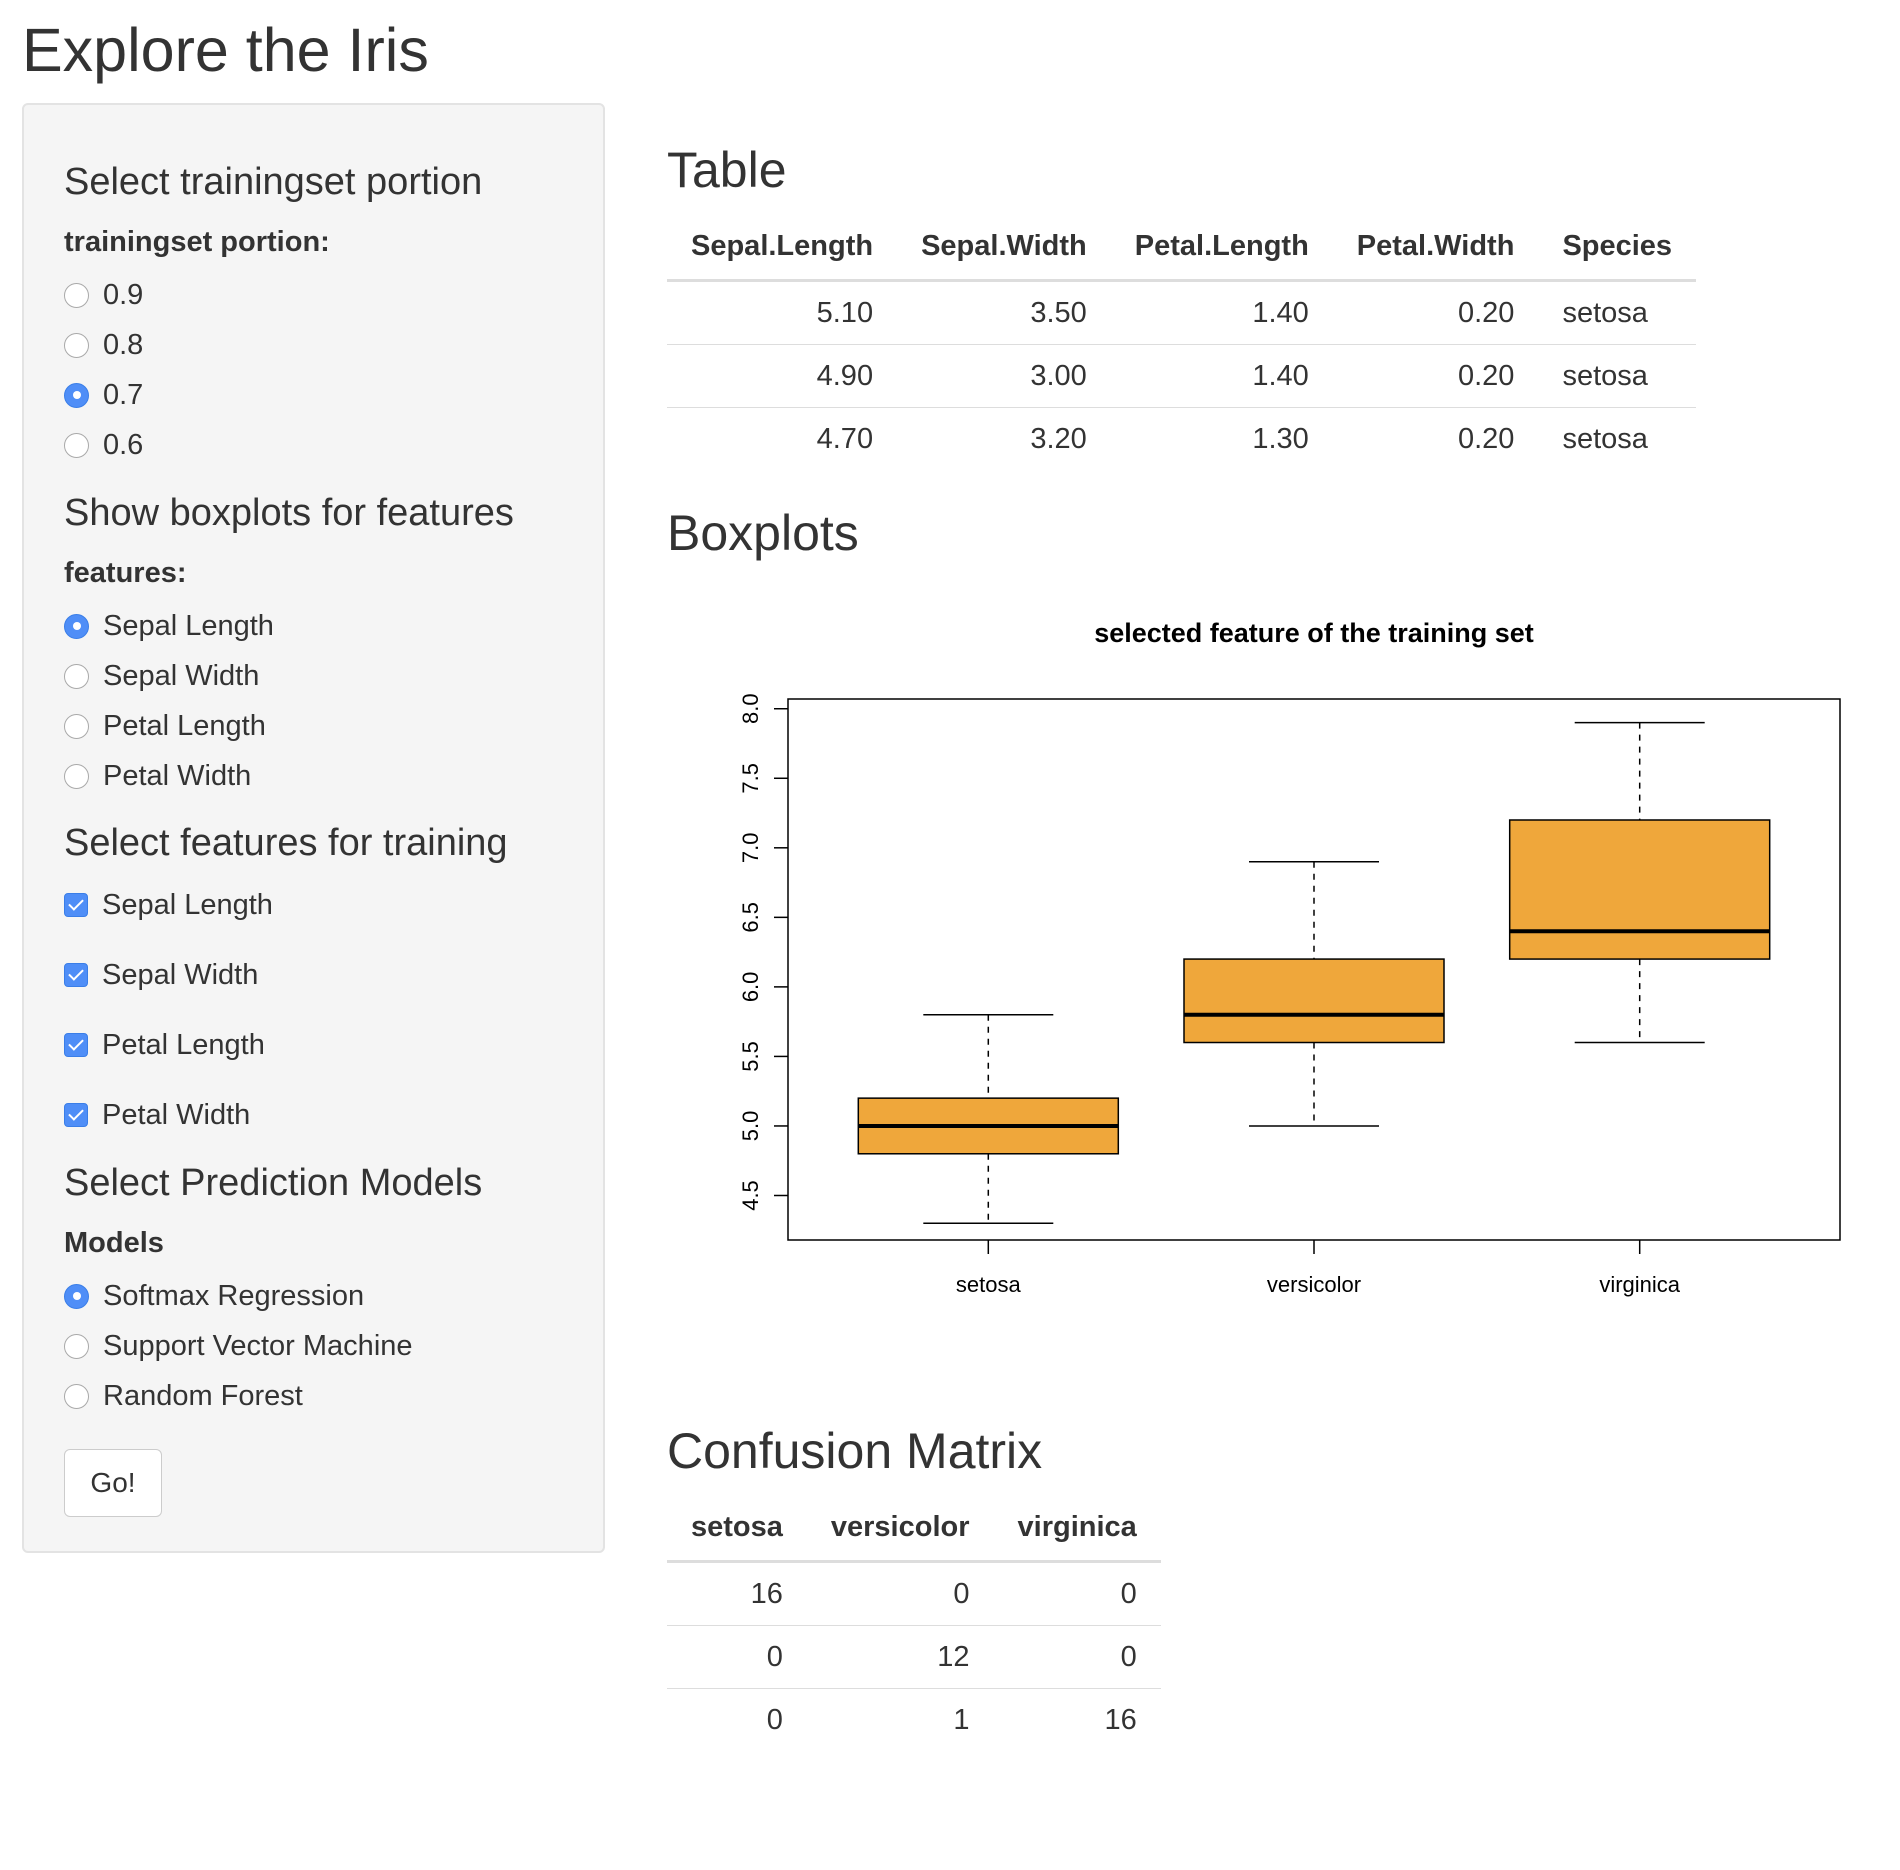 The image size is (1900, 1870). Describe the element at coordinates (114, 1243) in the screenshot. I see `models-label: Models` at that location.